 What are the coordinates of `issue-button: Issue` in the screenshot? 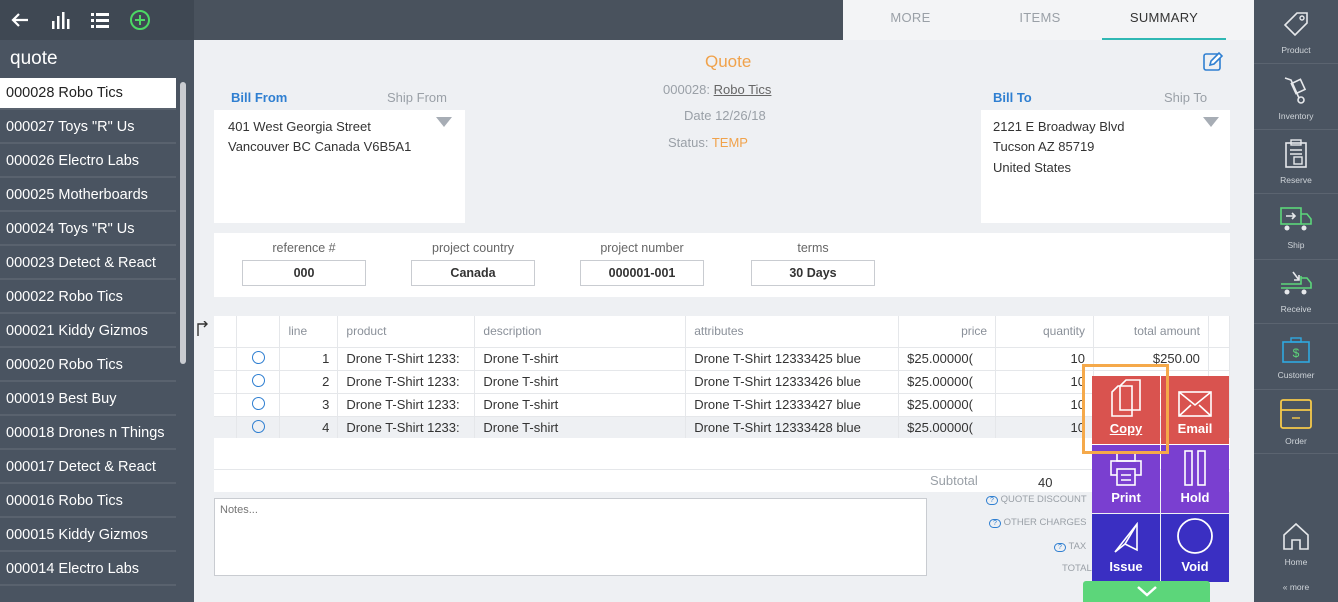 It's located at (1126, 548).